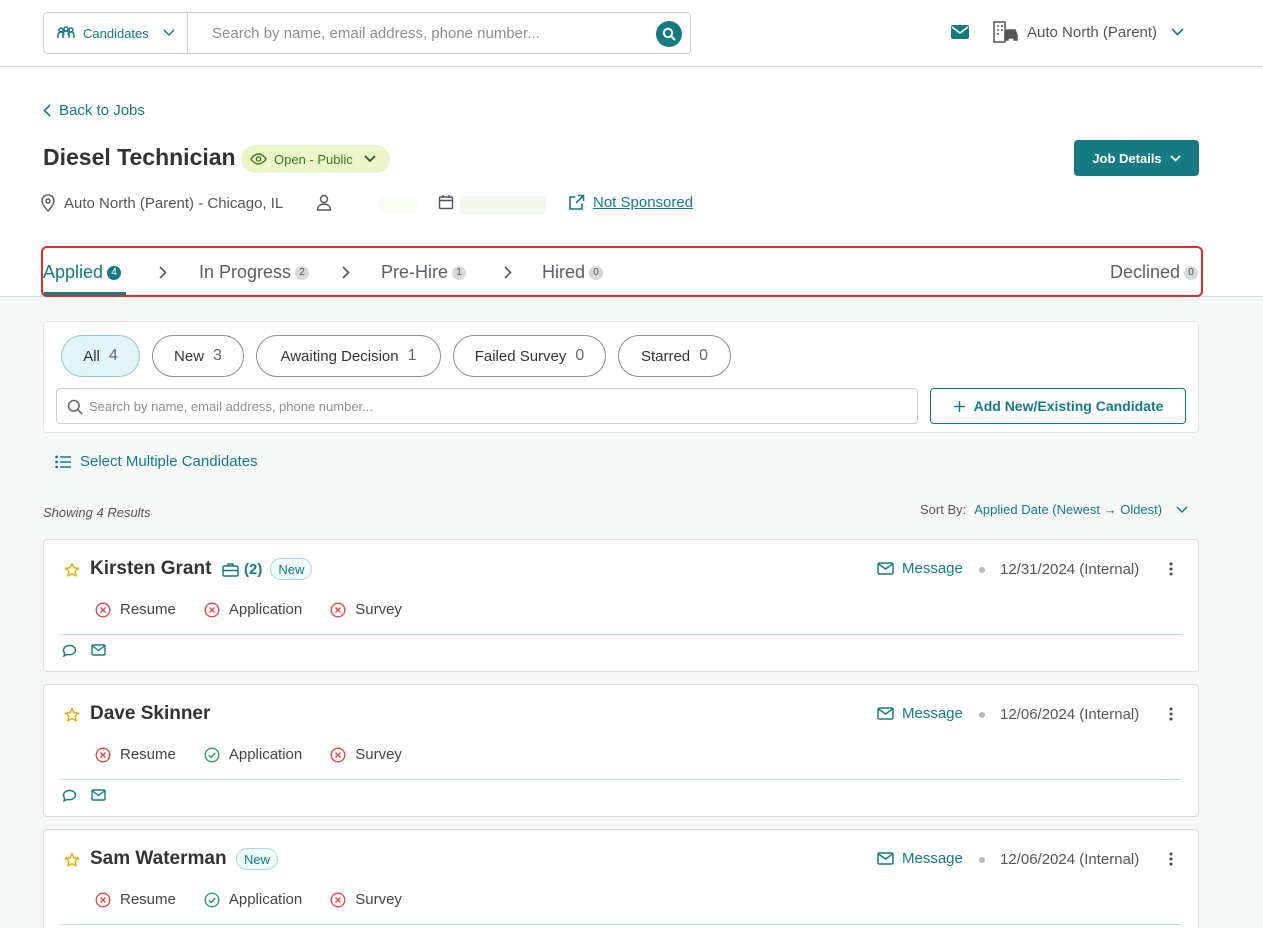  What do you see at coordinates (573, 272) in the screenshot?
I see `tab-hired: Hired 0` at bounding box center [573, 272].